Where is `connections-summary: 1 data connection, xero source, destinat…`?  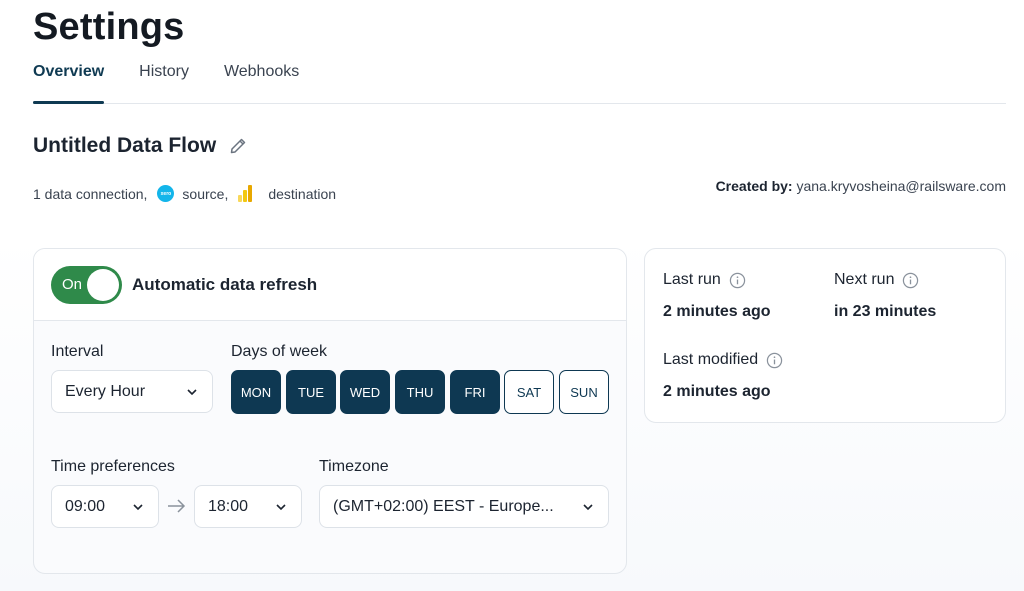
connections-summary: 1 data connection, xero source, destinat… is located at coordinates (184, 193).